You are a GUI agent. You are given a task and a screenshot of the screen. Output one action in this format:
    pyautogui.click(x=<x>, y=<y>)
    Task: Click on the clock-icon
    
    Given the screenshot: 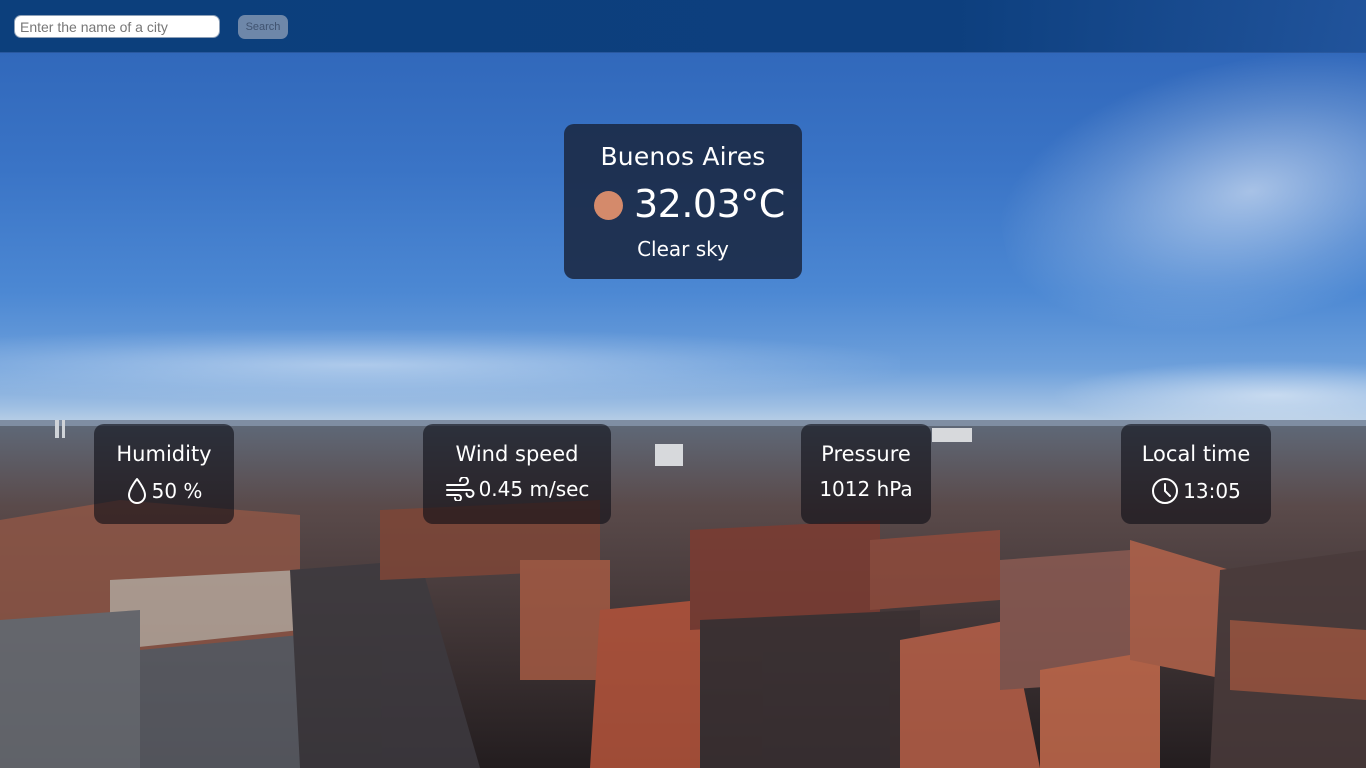 What is the action you would take?
    pyautogui.click(x=1165, y=491)
    